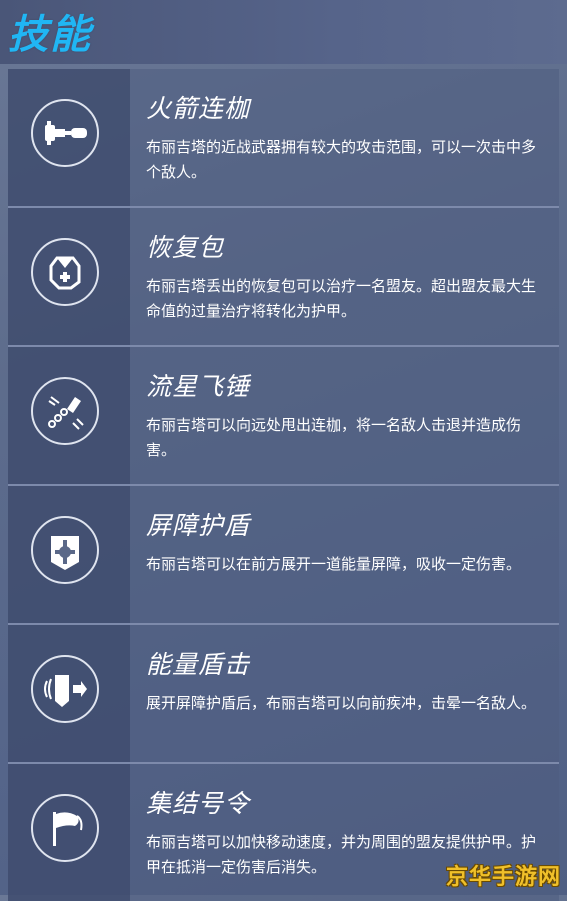 This screenshot has width=567, height=901. Describe the element at coordinates (334, 437) in the screenshot. I see `skill-description: 布丽吉塔可以向远处甩出连枷，将一名敌人击退并造成伤害。` at that location.